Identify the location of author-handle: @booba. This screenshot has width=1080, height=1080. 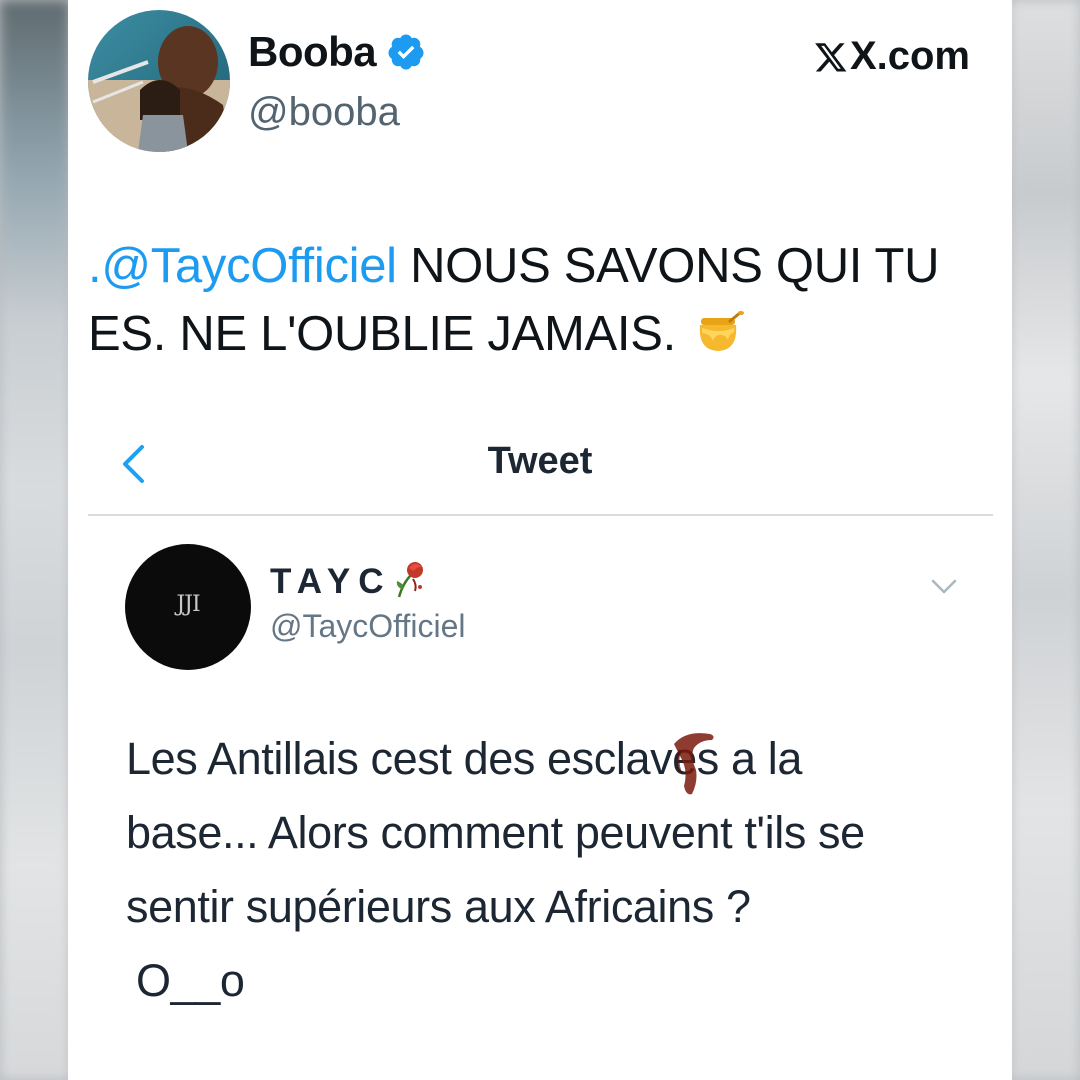
(324, 112).